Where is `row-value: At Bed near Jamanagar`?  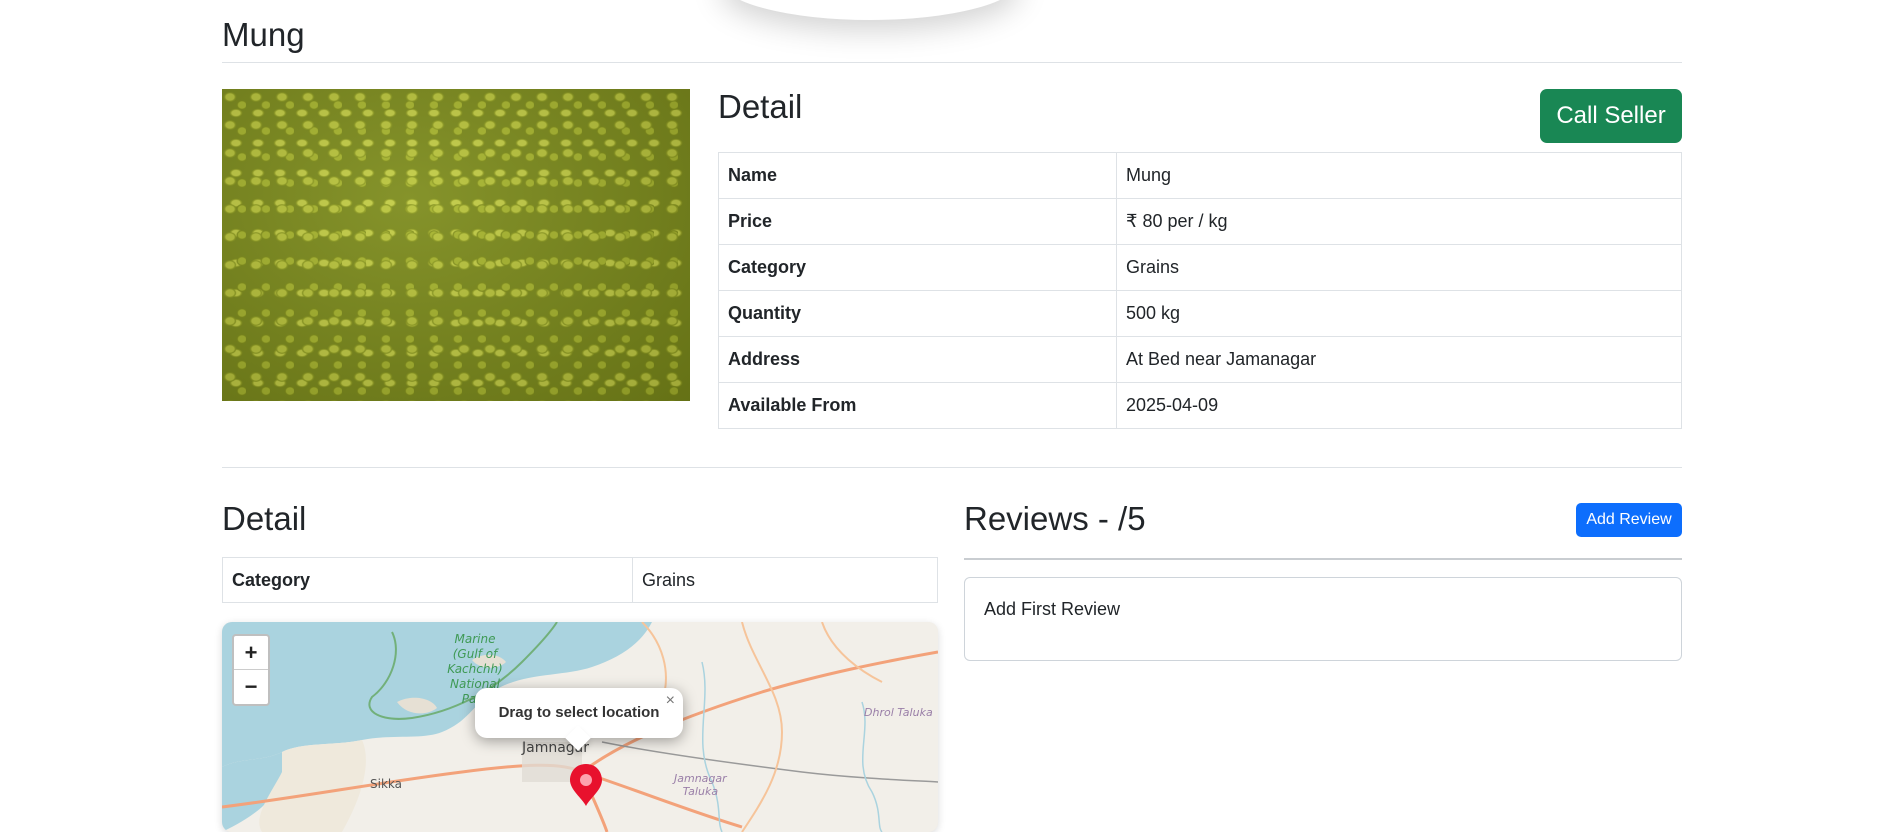 row-value: At Bed near Jamanagar is located at coordinates (1399, 359).